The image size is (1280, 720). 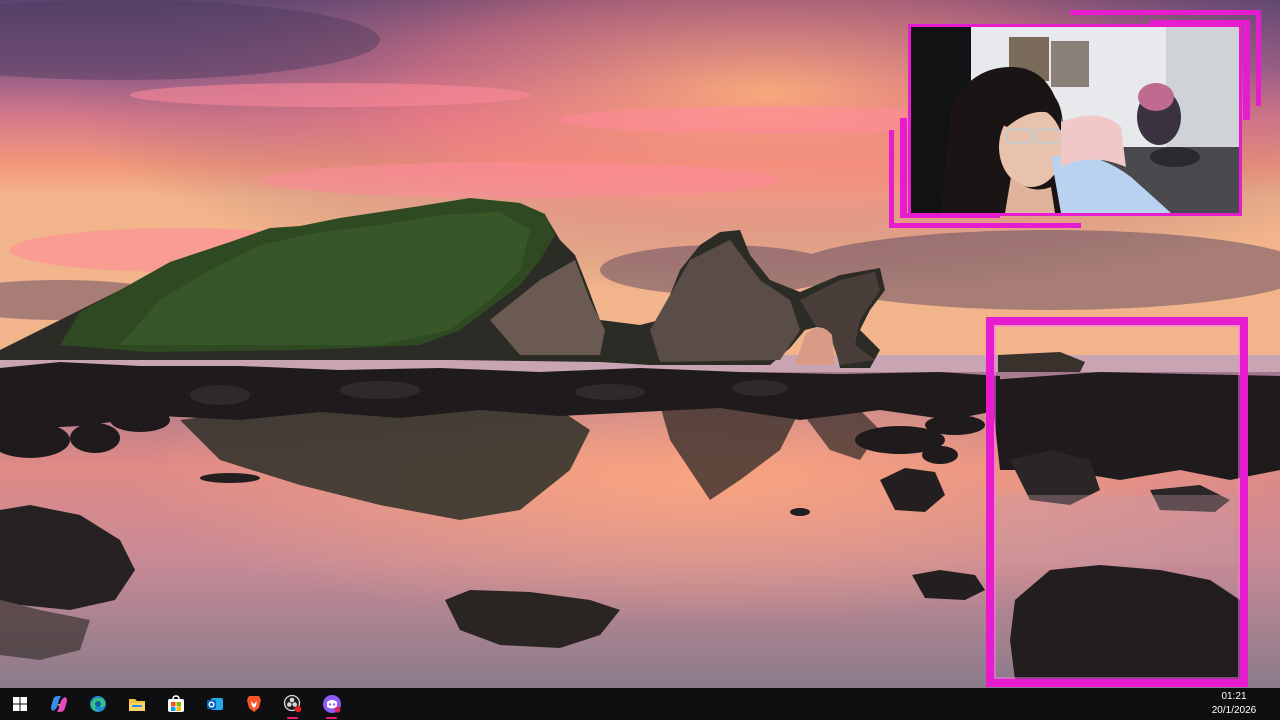 What do you see at coordinates (891, 179) in the screenshot?
I see `overlay-accent-left` at bounding box center [891, 179].